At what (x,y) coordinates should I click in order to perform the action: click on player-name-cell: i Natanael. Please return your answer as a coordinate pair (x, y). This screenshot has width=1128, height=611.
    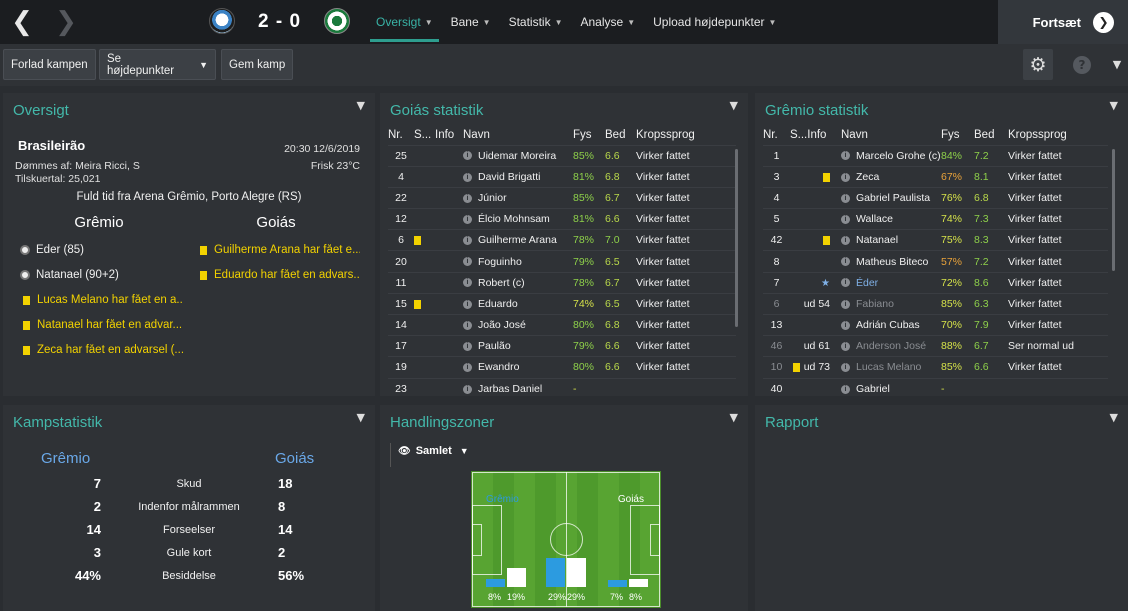
    Looking at the image, I should click on (891, 240).